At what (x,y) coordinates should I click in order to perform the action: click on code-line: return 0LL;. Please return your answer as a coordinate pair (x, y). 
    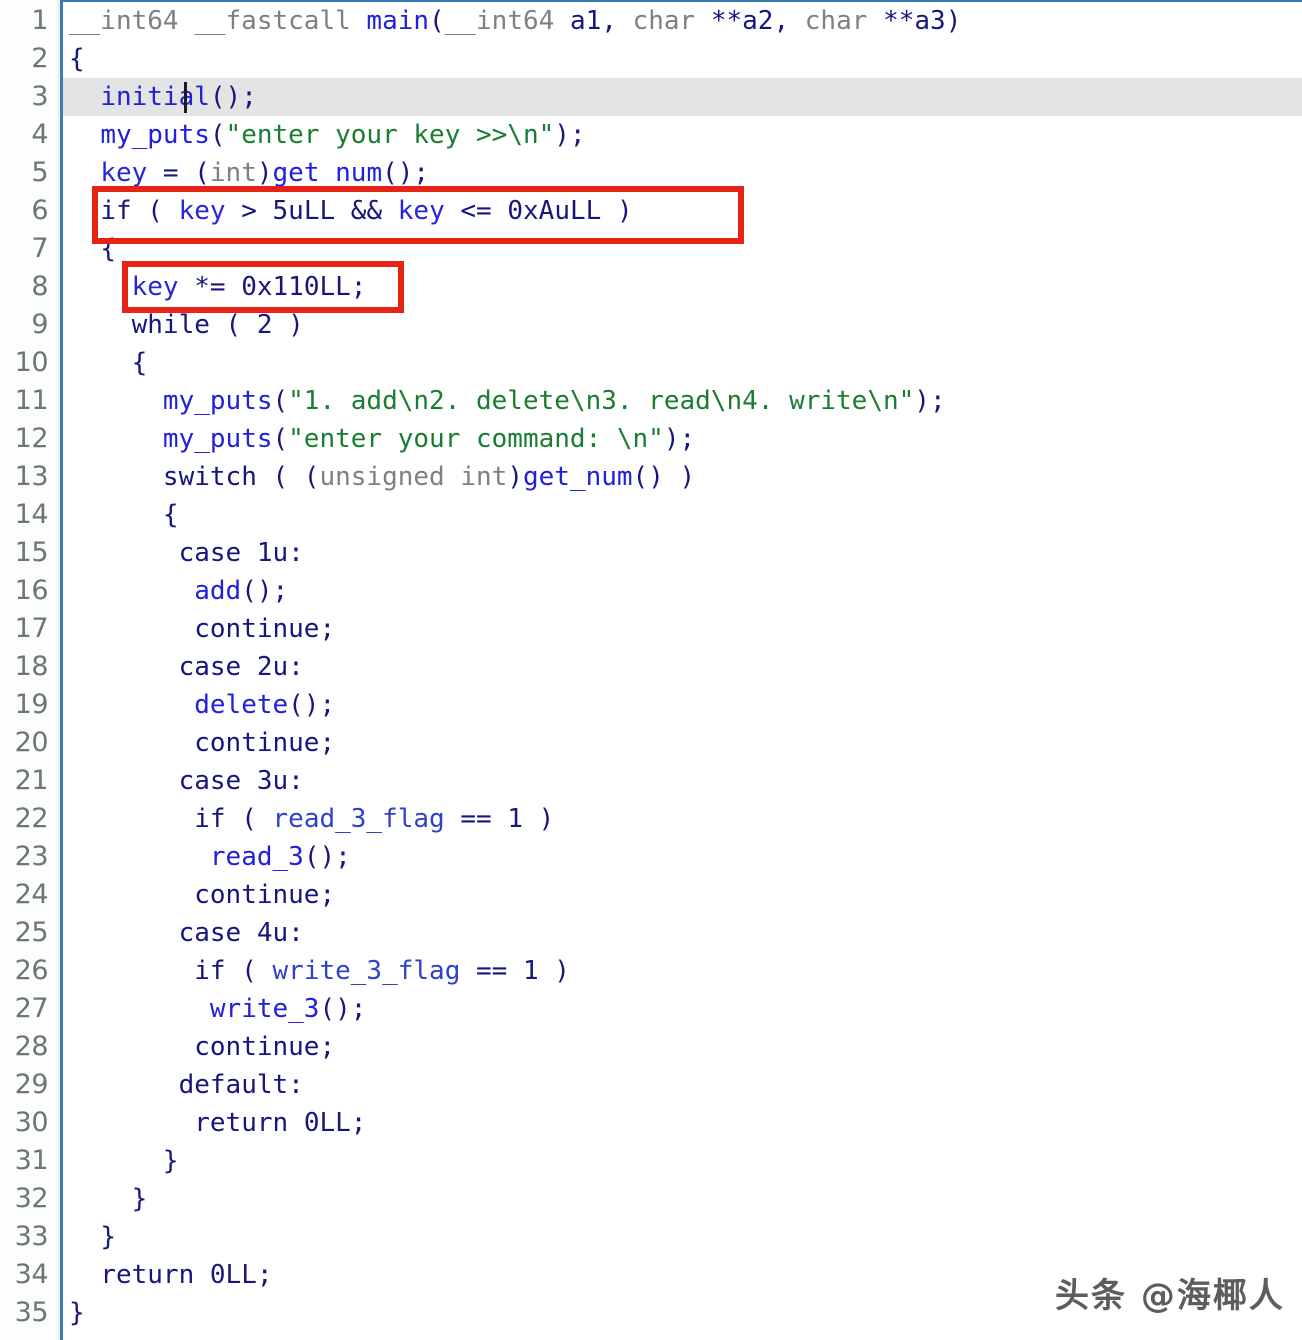
    Looking at the image, I should click on (682, 1123).